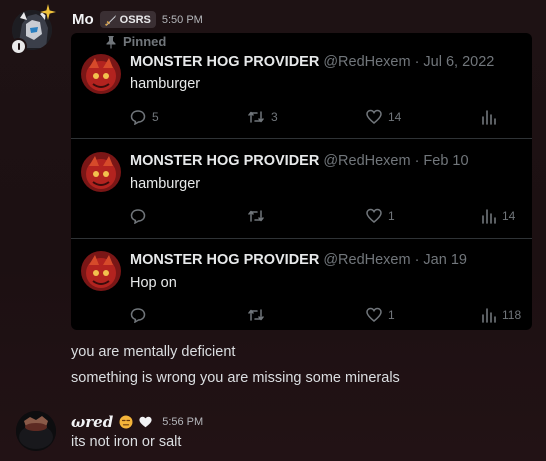  Describe the element at coordinates (135, 19) in the screenshot. I see `server-tag-label: OSRS` at that location.